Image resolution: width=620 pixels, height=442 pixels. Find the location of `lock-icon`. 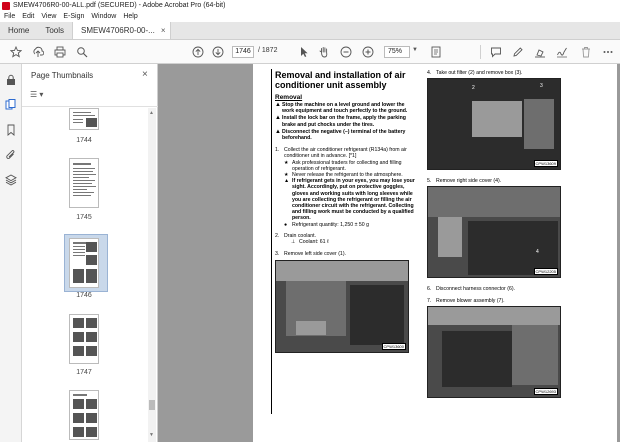

lock-icon is located at coordinates (11, 80).